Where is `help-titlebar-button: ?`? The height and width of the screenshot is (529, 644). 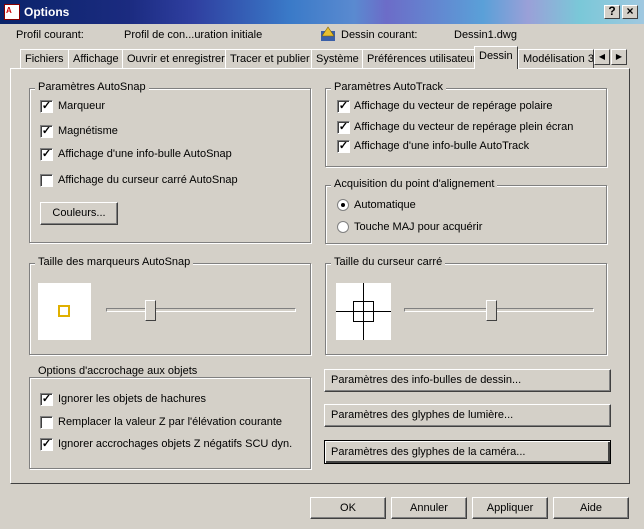 help-titlebar-button: ? is located at coordinates (612, 12).